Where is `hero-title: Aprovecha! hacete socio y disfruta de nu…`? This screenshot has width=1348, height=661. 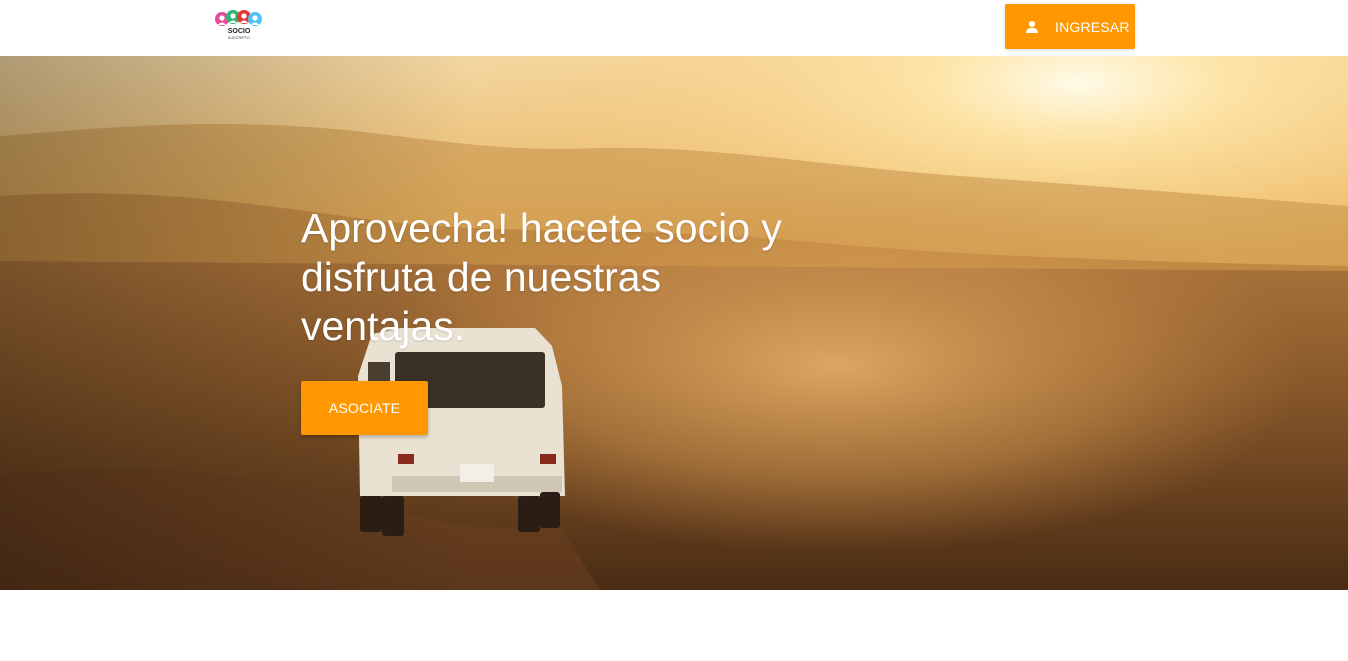 hero-title: Aprovecha! hacete socio y disfruta de nu… is located at coordinates (541, 277).